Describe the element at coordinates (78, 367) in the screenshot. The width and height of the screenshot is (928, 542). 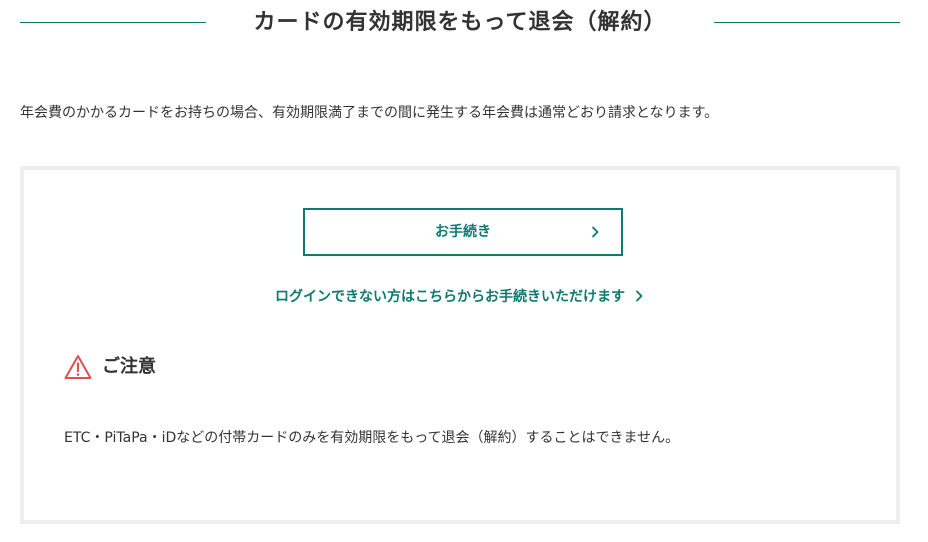
I see `warning-icon` at that location.